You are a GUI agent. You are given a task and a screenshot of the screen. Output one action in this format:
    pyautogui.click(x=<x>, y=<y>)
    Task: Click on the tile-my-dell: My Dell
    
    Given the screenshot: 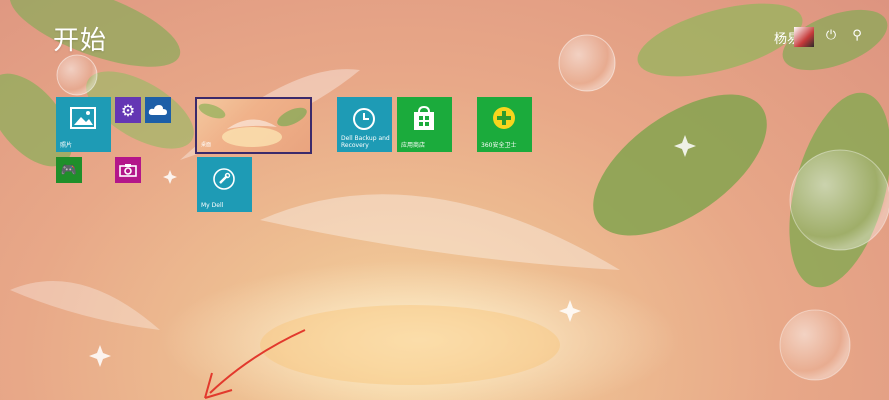 What is the action you would take?
    pyautogui.click(x=224, y=184)
    